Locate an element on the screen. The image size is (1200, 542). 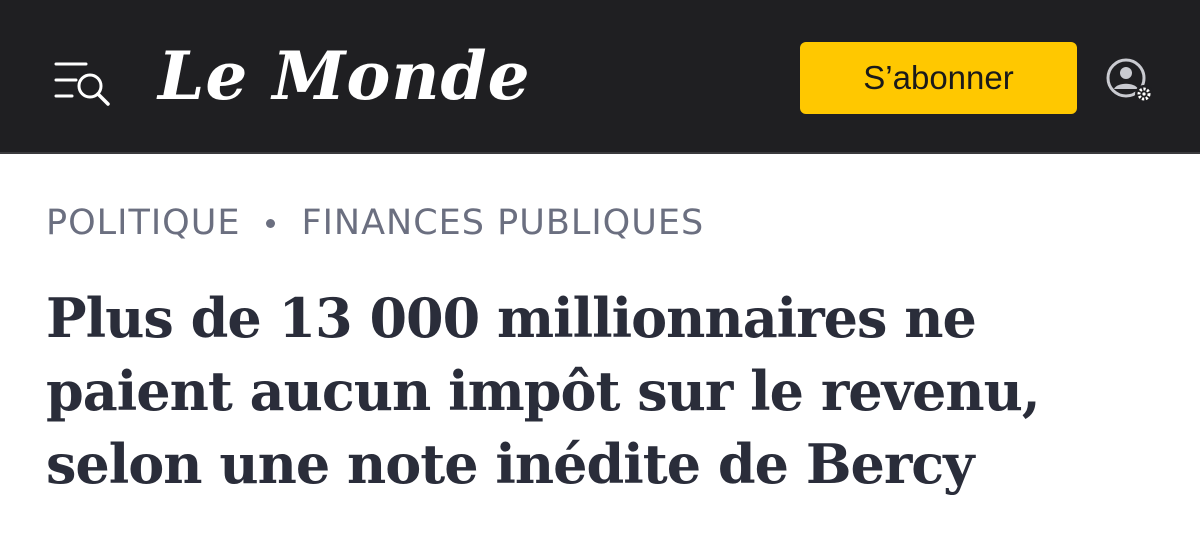
breadcrumb-subsection-link: FINANCES PUBLIQUES is located at coordinates (502, 223).